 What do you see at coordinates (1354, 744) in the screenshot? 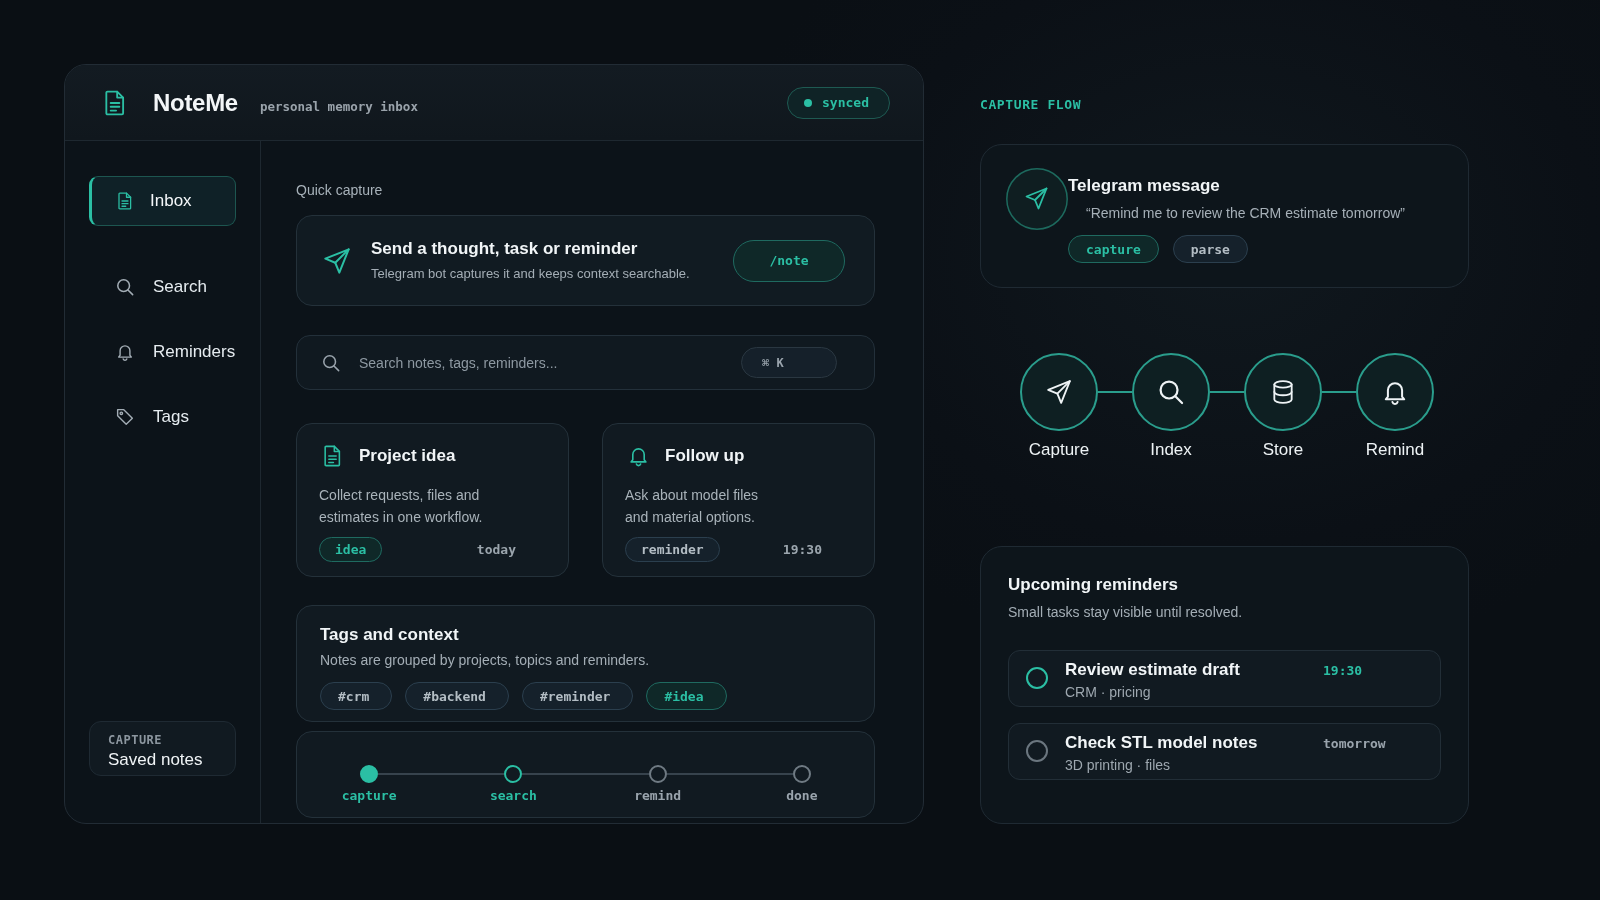
I see `reminder-time: tomorrow` at bounding box center [1354, 744].